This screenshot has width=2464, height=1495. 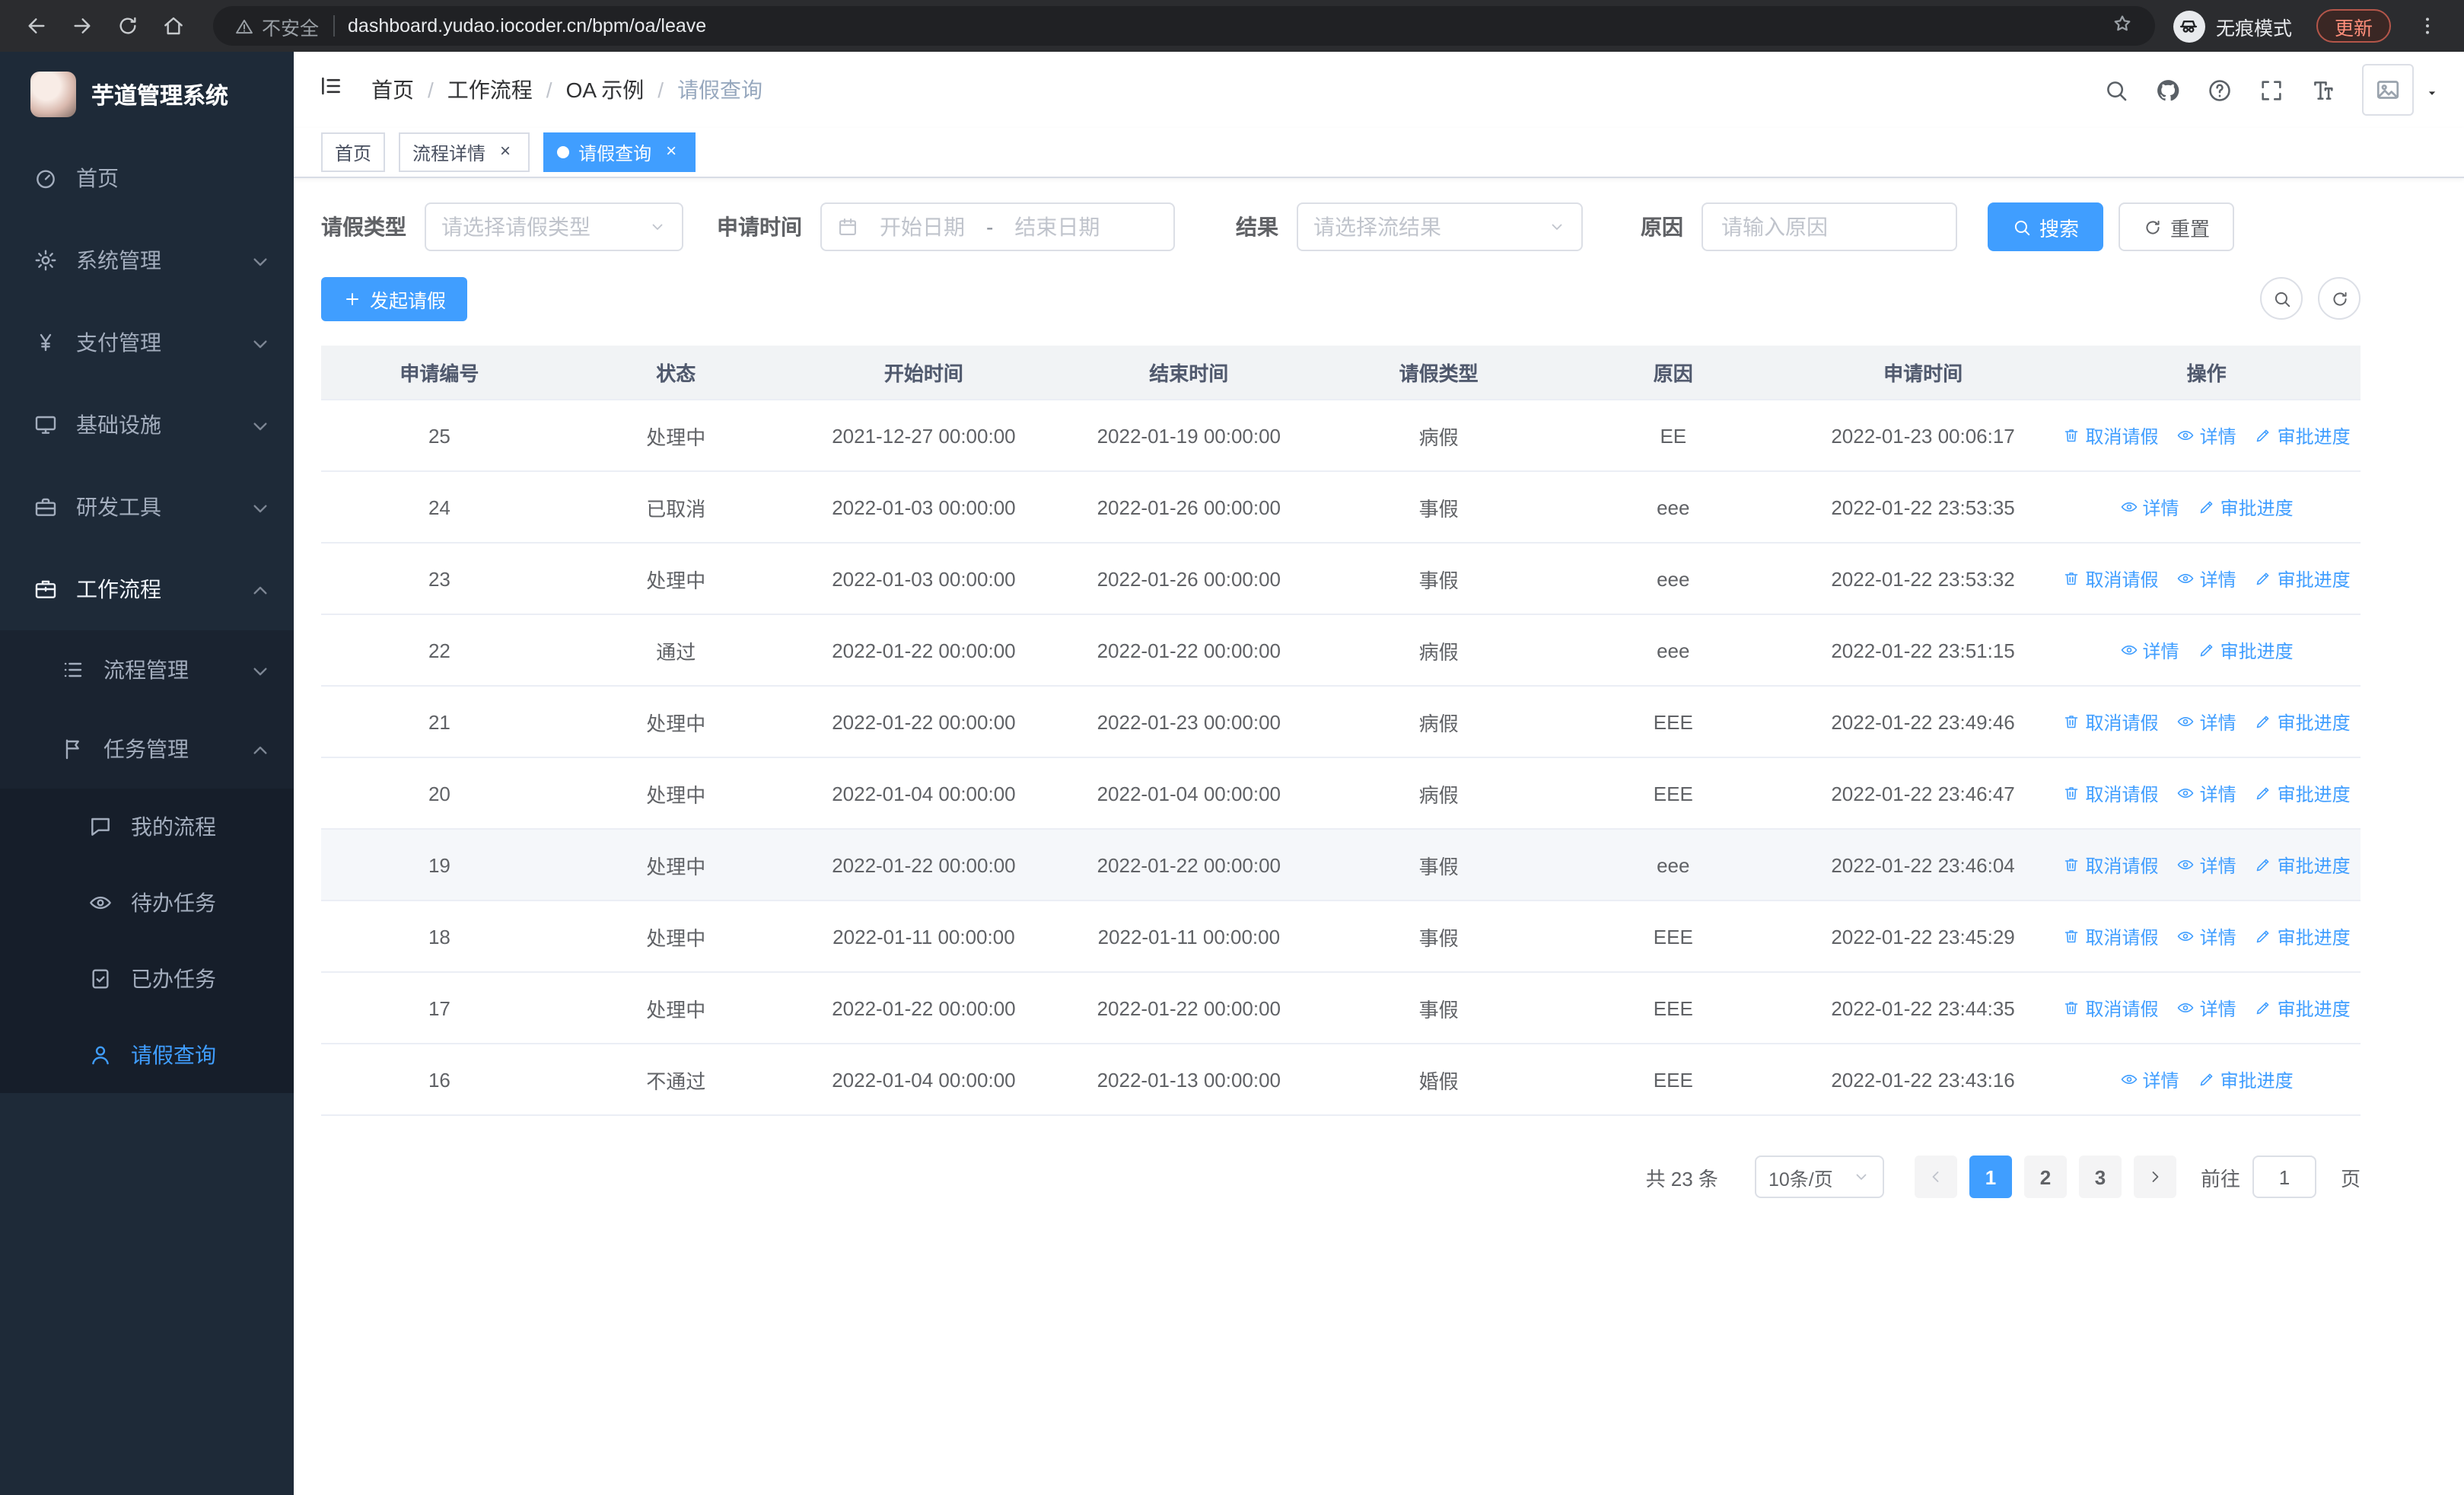 What do you see at coordinates (147, 1055) in the screenshot?
I see `sidebar-item-leave-query: 请假查询` at bounding box center [147, 1055].